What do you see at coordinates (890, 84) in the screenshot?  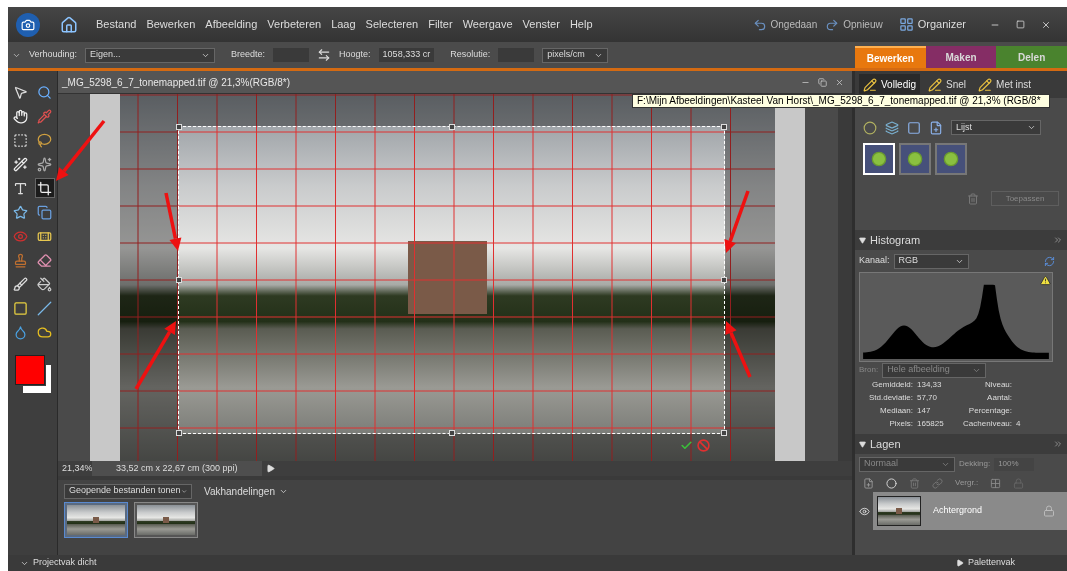 I see `edit-mode-tab: Volledig` at bounding box center [890, 84].